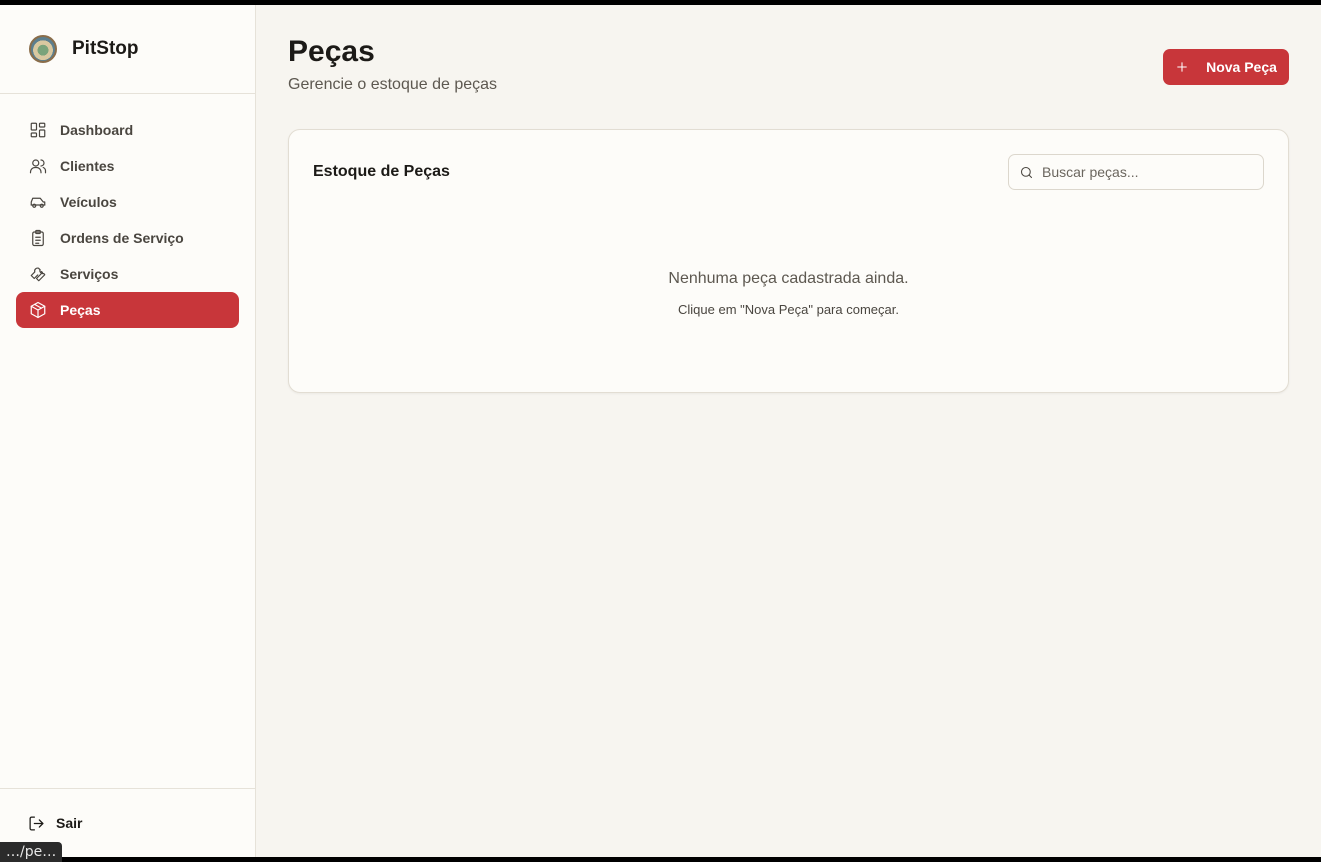 This screenshot has width=1321, height=862. What do you see at coordinates (105, 48) in the screenshot?
I see `brand-name: PitStop` at bounding box center [105, 48].